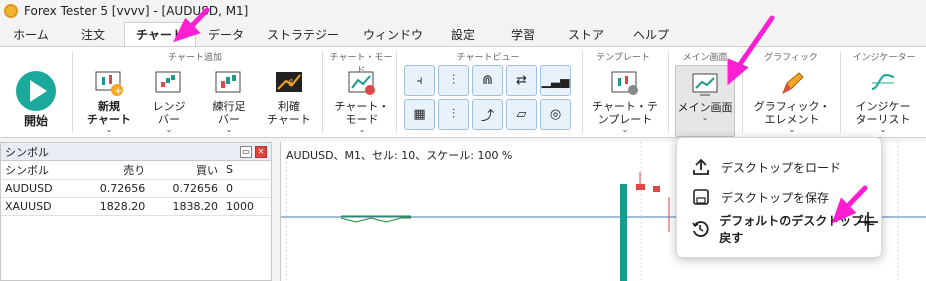 This screenshot has width=926, height=281. What do you see at coordinates (780, 167) in the screenshot?
I see `load-desktop-item: デスクトップをロード` at bounding box center [780, 167].